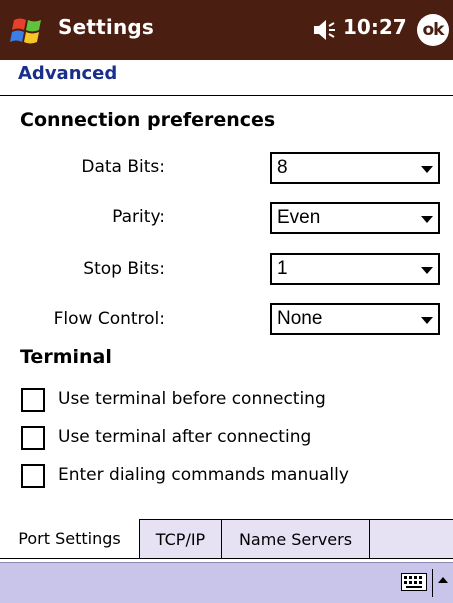 This screenshot has width=453, height=603. What do you see at coordinates (299, 217) in the screenshot?
I see `parity-value: Even` at bounding box center [299, 217].